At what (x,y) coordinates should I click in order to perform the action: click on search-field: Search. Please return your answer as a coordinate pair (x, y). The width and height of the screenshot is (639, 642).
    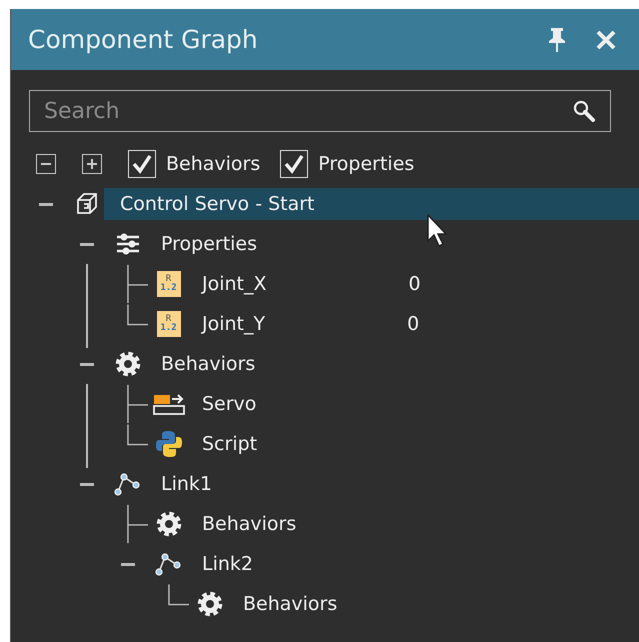
    Looking at the image, I should click on (320, 111).